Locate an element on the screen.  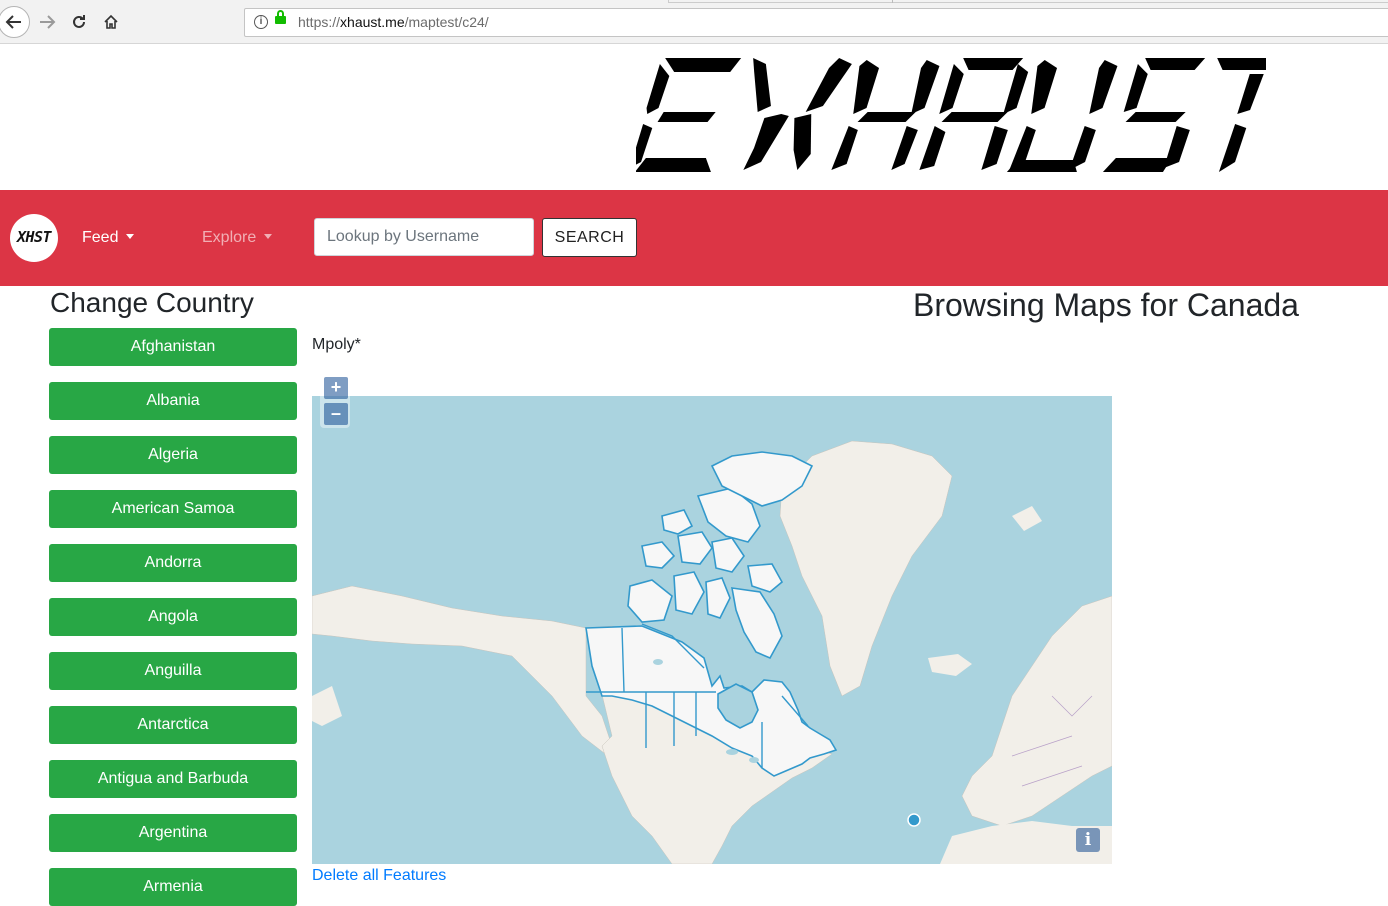
draw-mode-label: Mpoly* is located at coordinates (336, 344).